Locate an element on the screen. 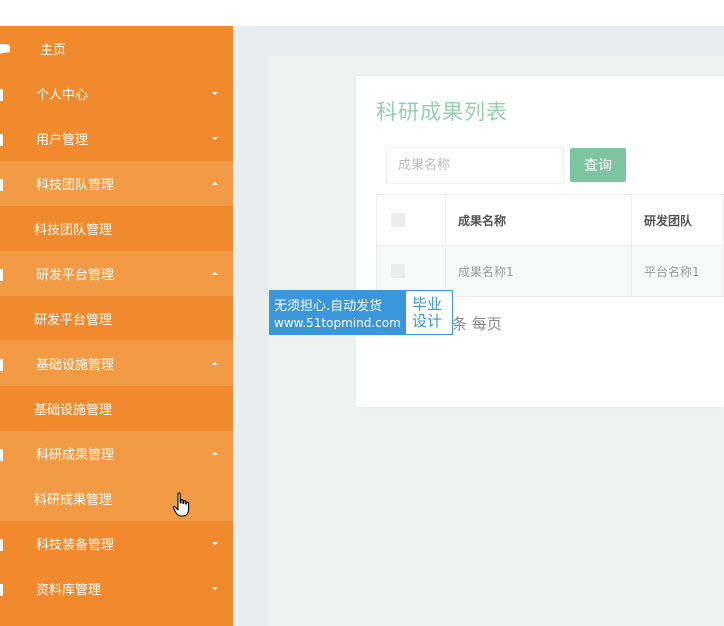 The height and width of the screenshot is (626, 724). select-all-cell is located at coordinates (411, 220).